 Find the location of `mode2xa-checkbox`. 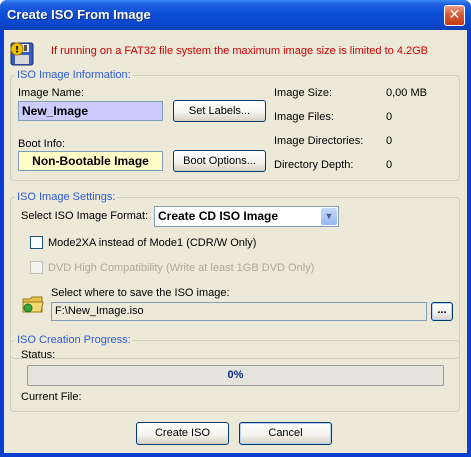

mode2xa-checkbox is located at coordinates (36, 242).